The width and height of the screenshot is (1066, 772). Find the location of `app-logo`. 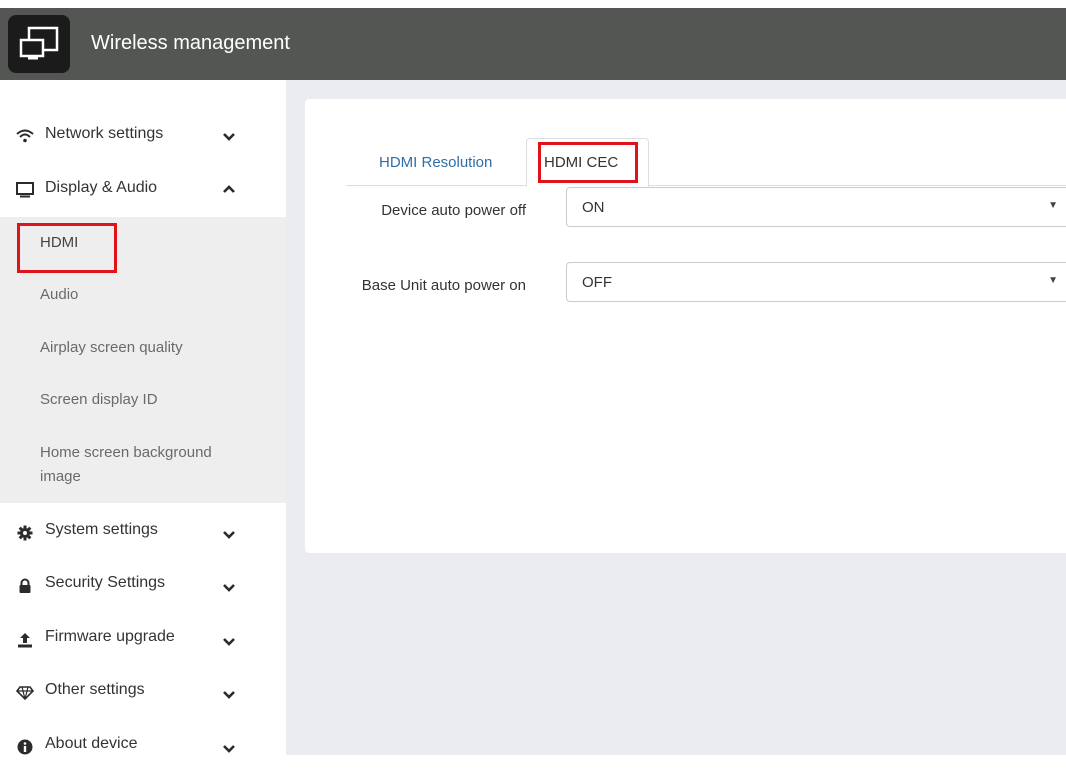

app-logo is located at coordinates (39, 44).